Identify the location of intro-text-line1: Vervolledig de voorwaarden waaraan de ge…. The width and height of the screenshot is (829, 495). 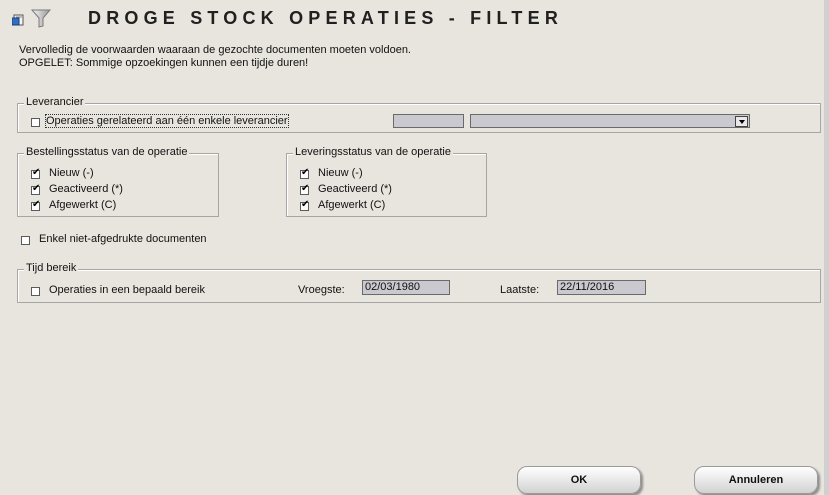
(215, 50).